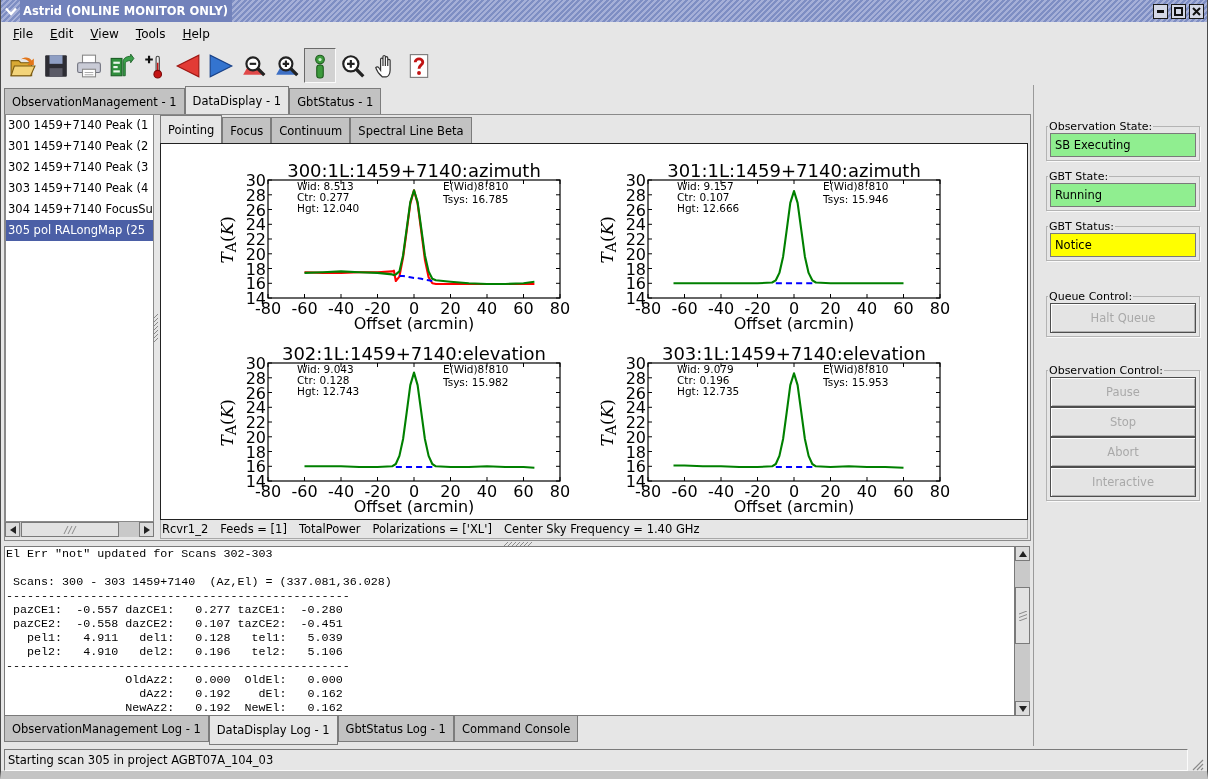  I want to click on group-title: Observation Control:, so click(1106, 370).